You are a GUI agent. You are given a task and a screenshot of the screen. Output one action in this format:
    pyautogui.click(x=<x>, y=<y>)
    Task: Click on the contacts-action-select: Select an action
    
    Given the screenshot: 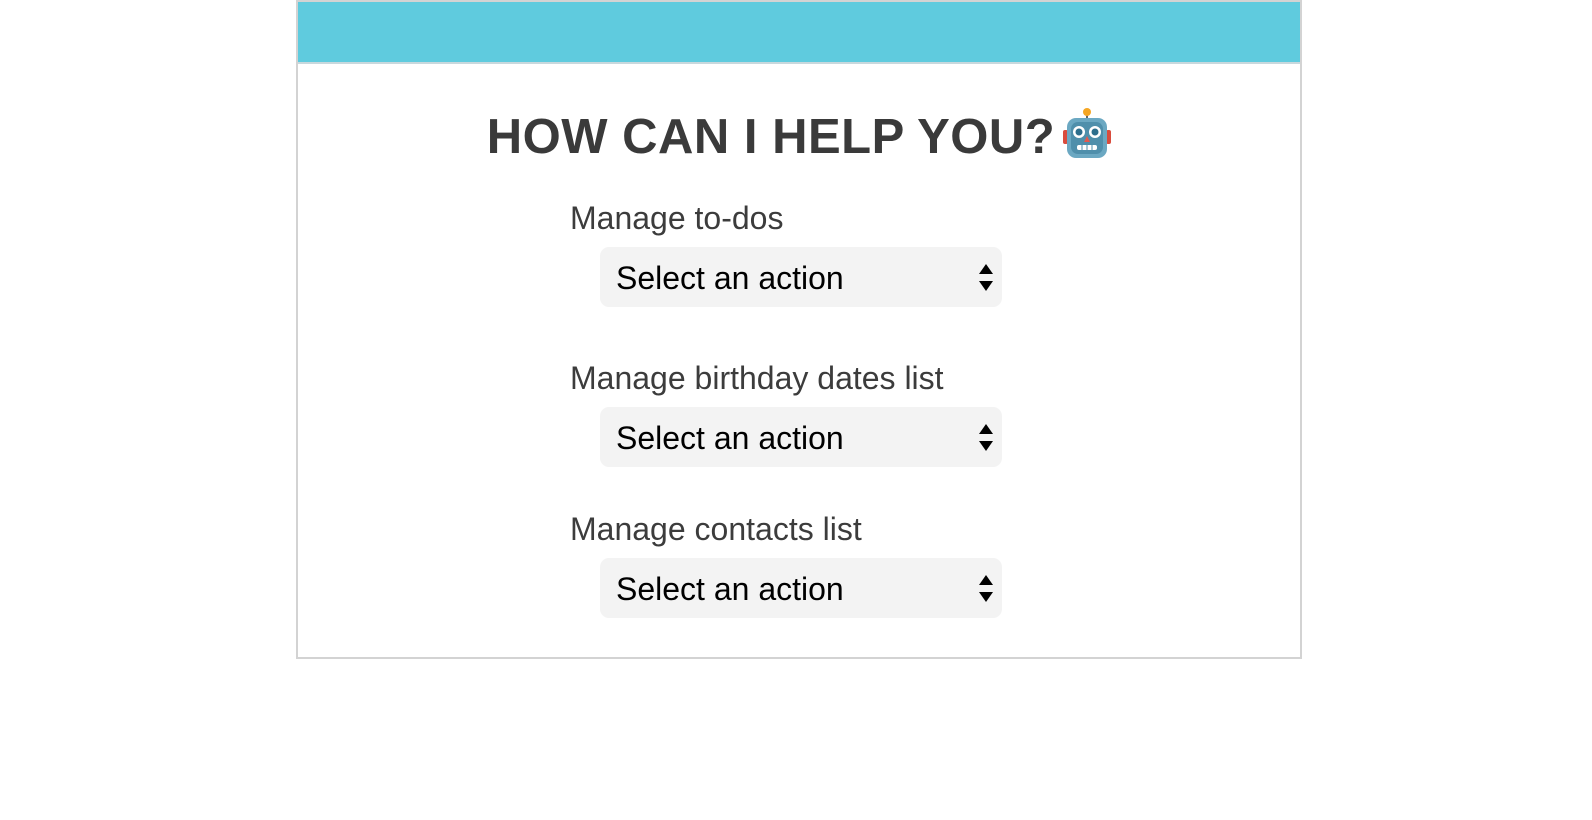 What is the action you would take?
    pyautogui.click(x=801, y=588)
    